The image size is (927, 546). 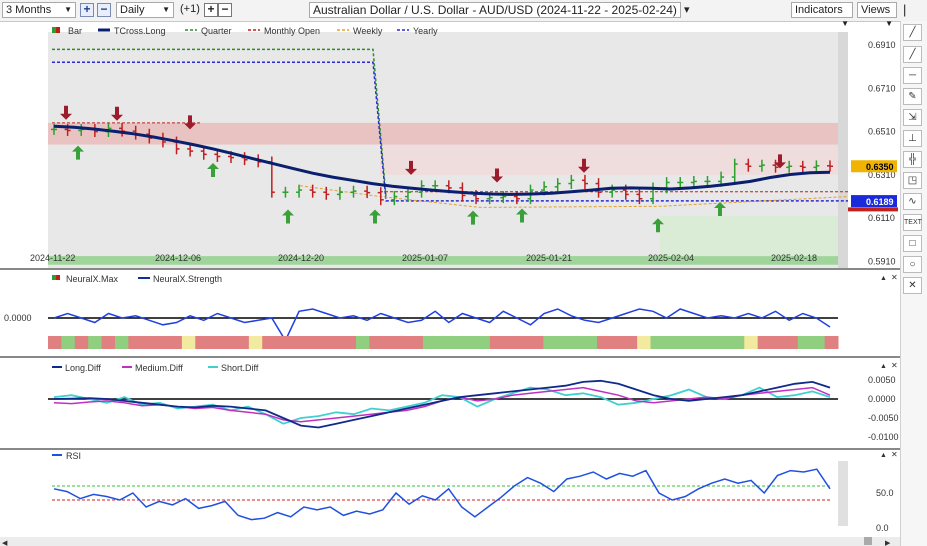 What do you see at coordinates (190, 9) in the screenshot?
I see `offset-label: (+1)` at bounding box center [190, 9].